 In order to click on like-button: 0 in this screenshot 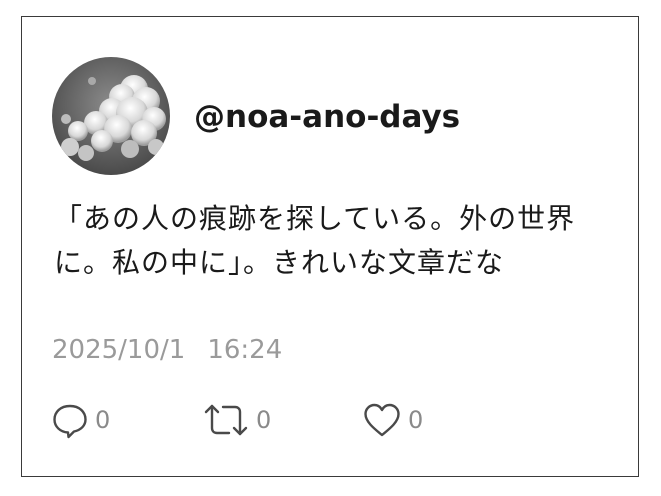, I will do `click(392, 420)`.